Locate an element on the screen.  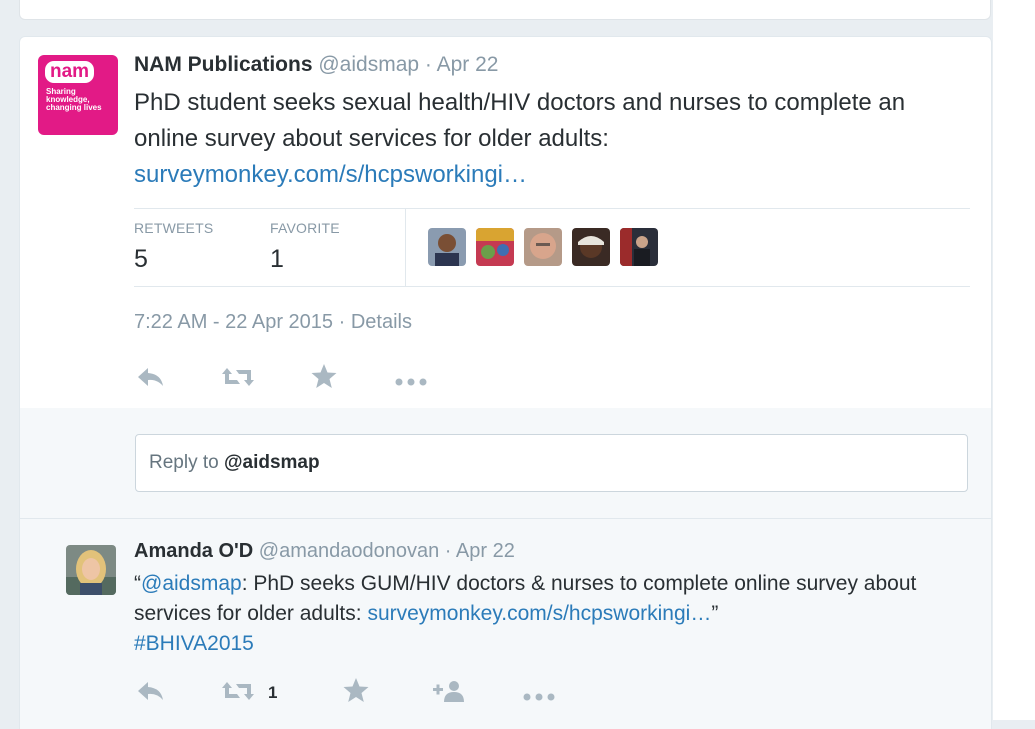
tweet-timestamp: 7:22 AM - 22 Apr 2015 · Details is located at coordinates (273, 322).